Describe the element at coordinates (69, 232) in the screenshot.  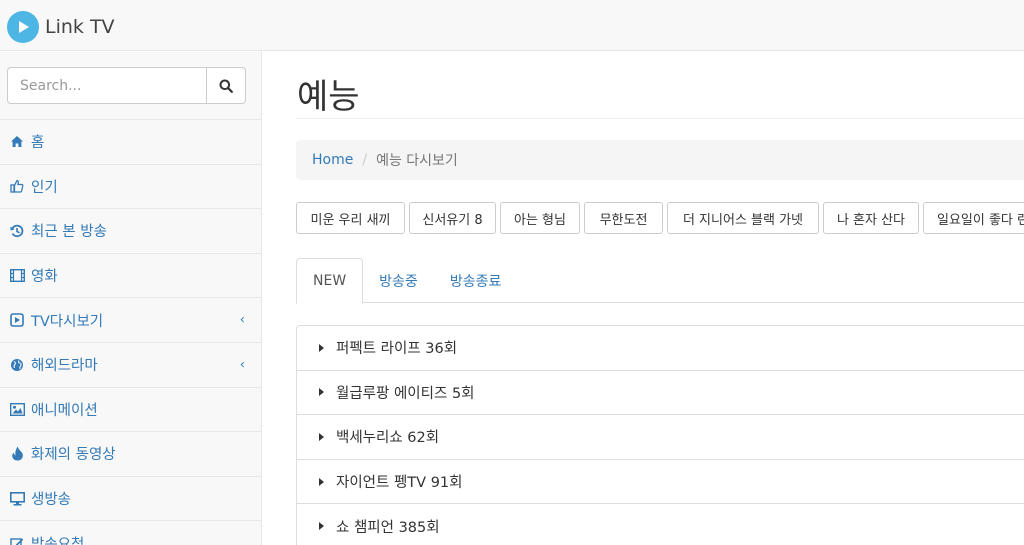
I see `sidebar-item-label: 최근 본 방송` at that location.